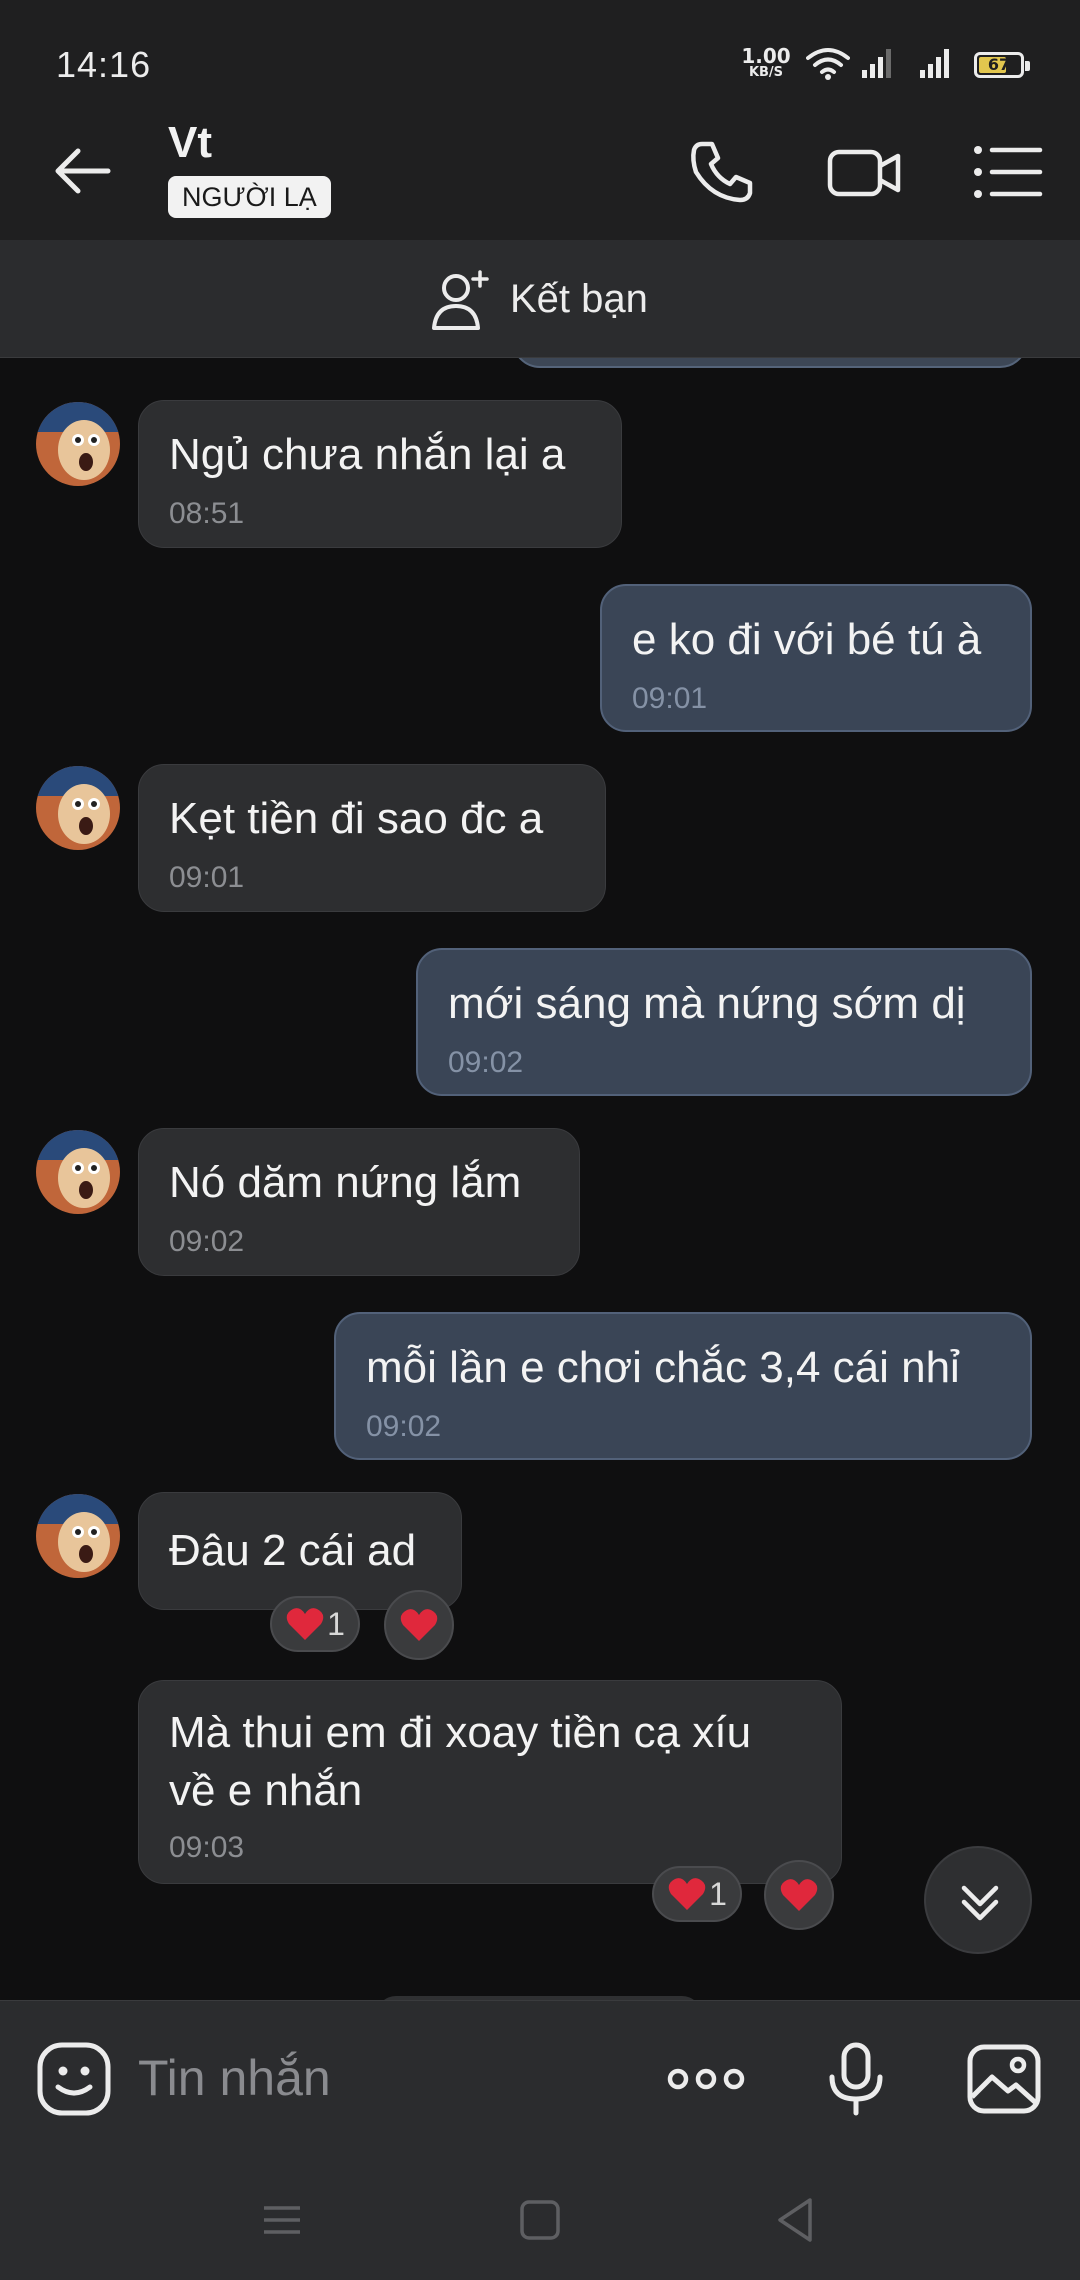 This screenshot has height=2280, width=1080. What do you see at coordinates (190, 143) in the screenshot?
I see `contact-name: Vt` at bounding box center [190, 143].